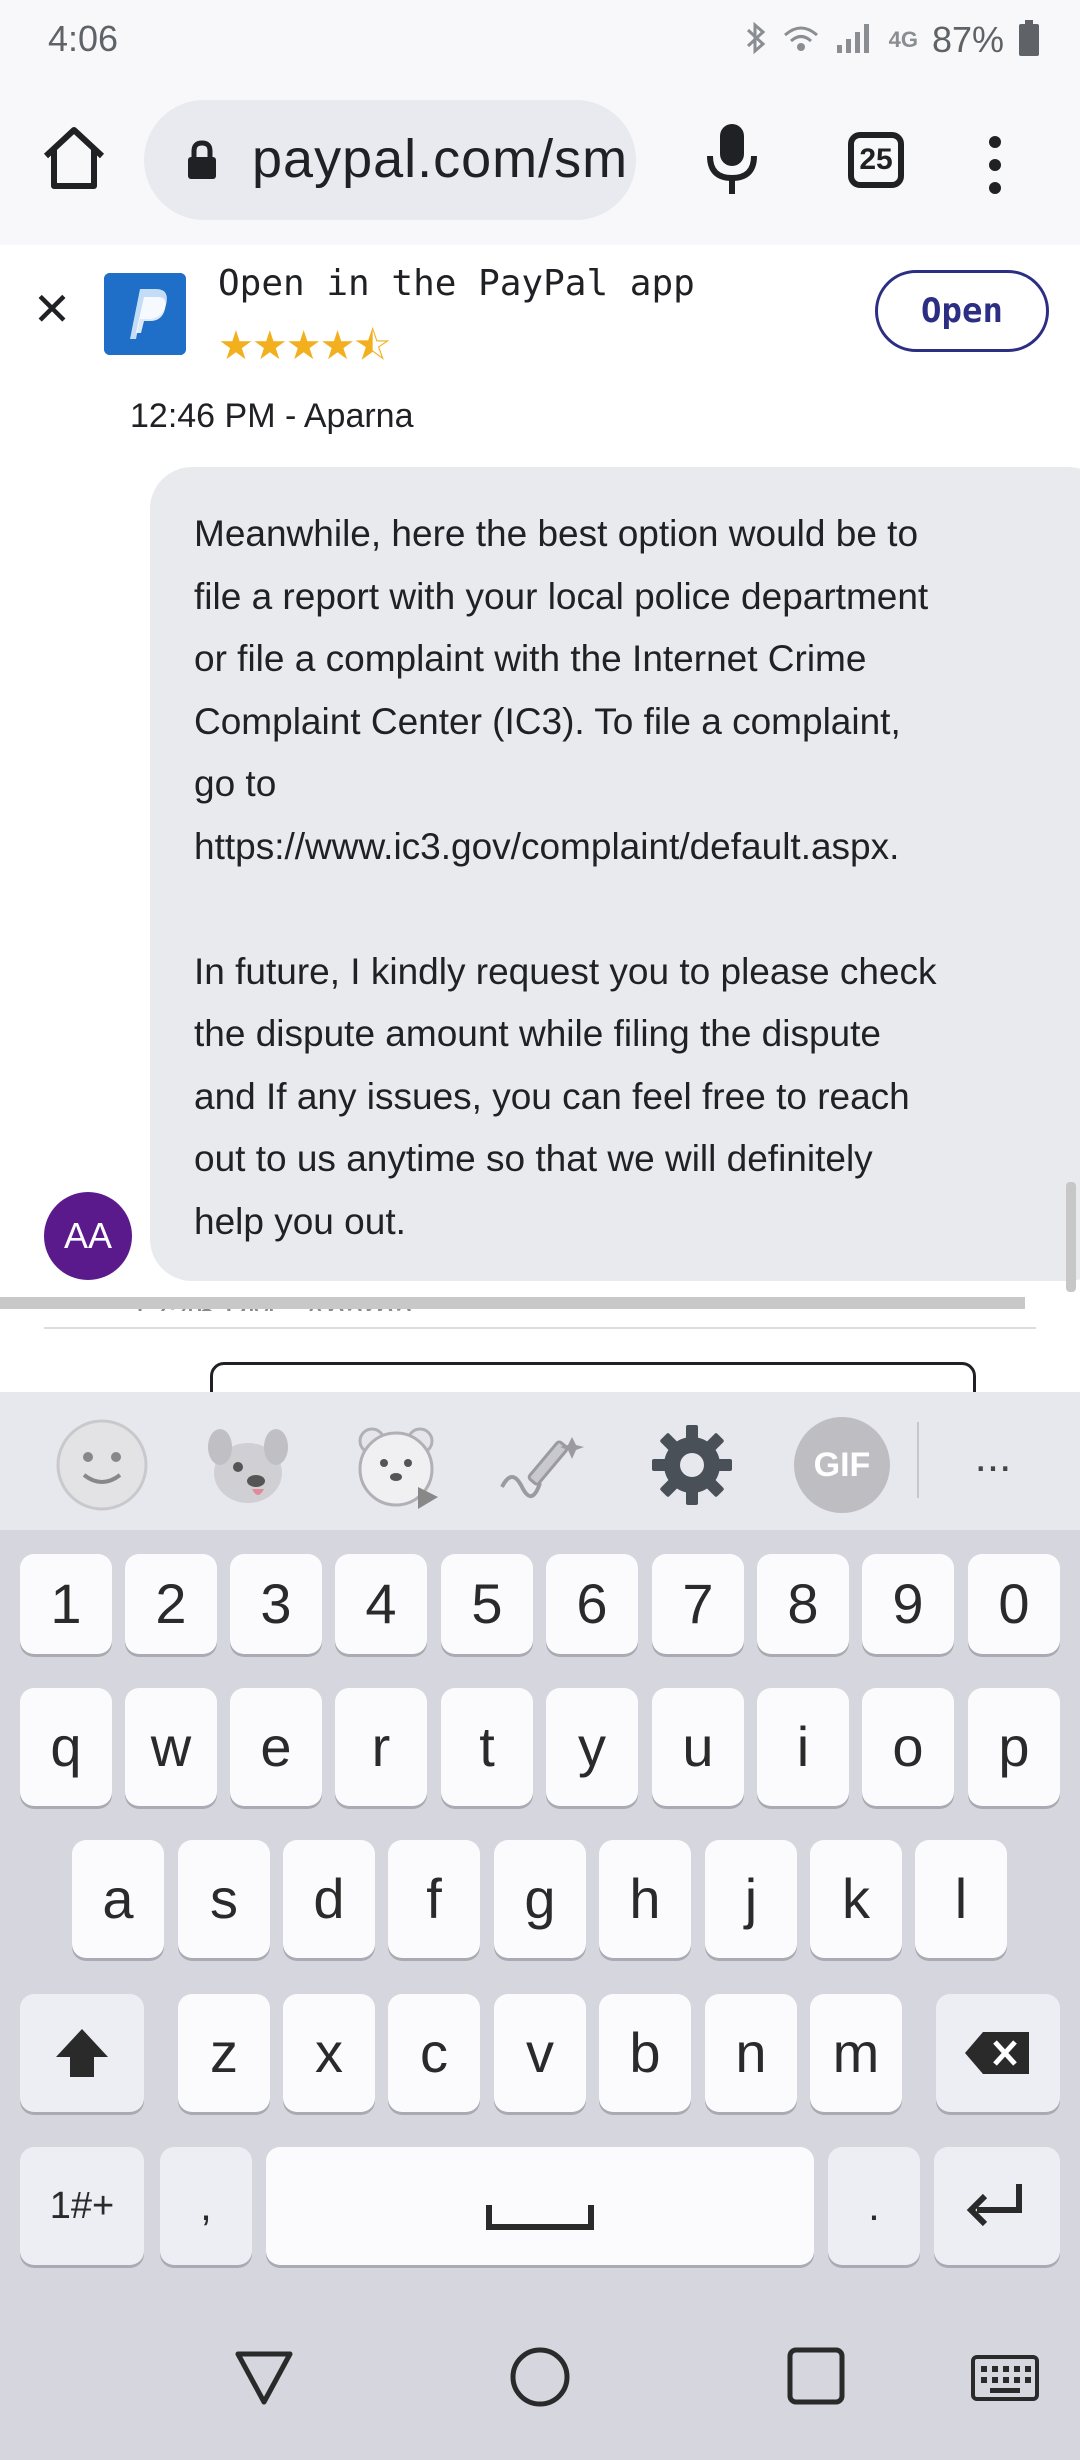 This screenshot has height=2460, width=1080. I want to click on key-2: 2, so click(171, 1604).